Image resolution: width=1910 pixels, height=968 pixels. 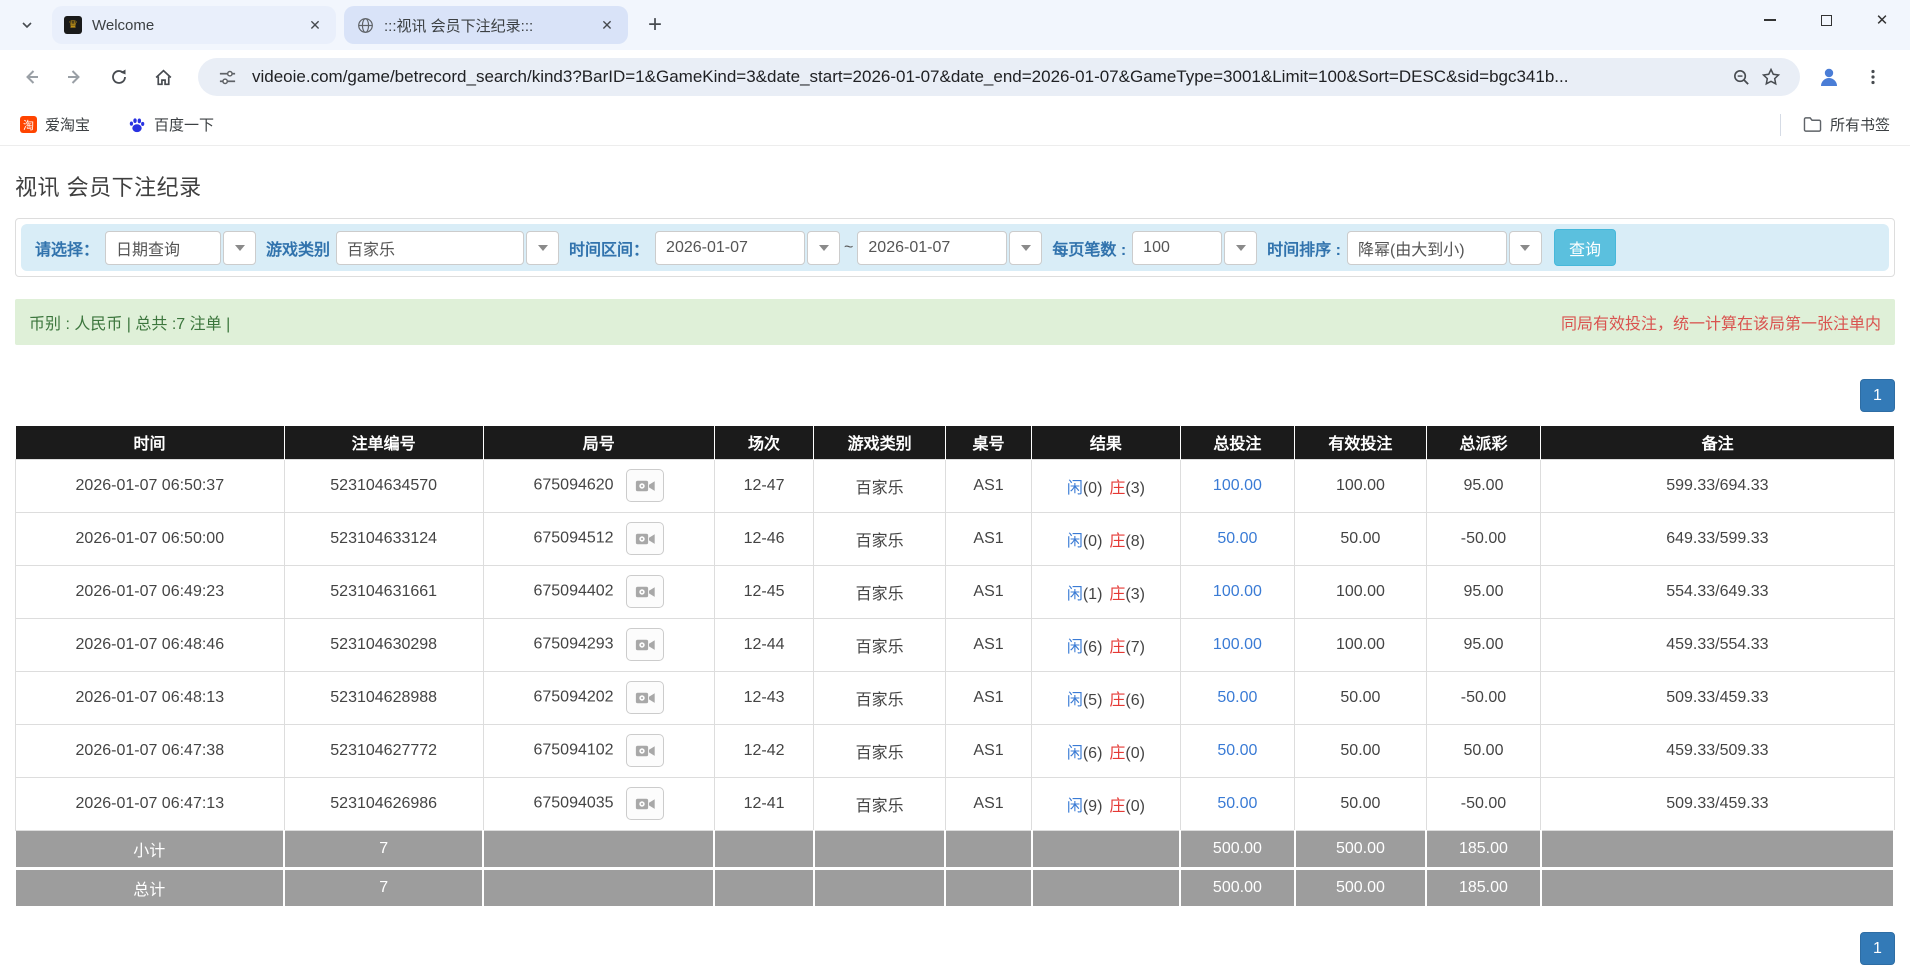 I want to click on date-end-input, so click(x=932, y=247).